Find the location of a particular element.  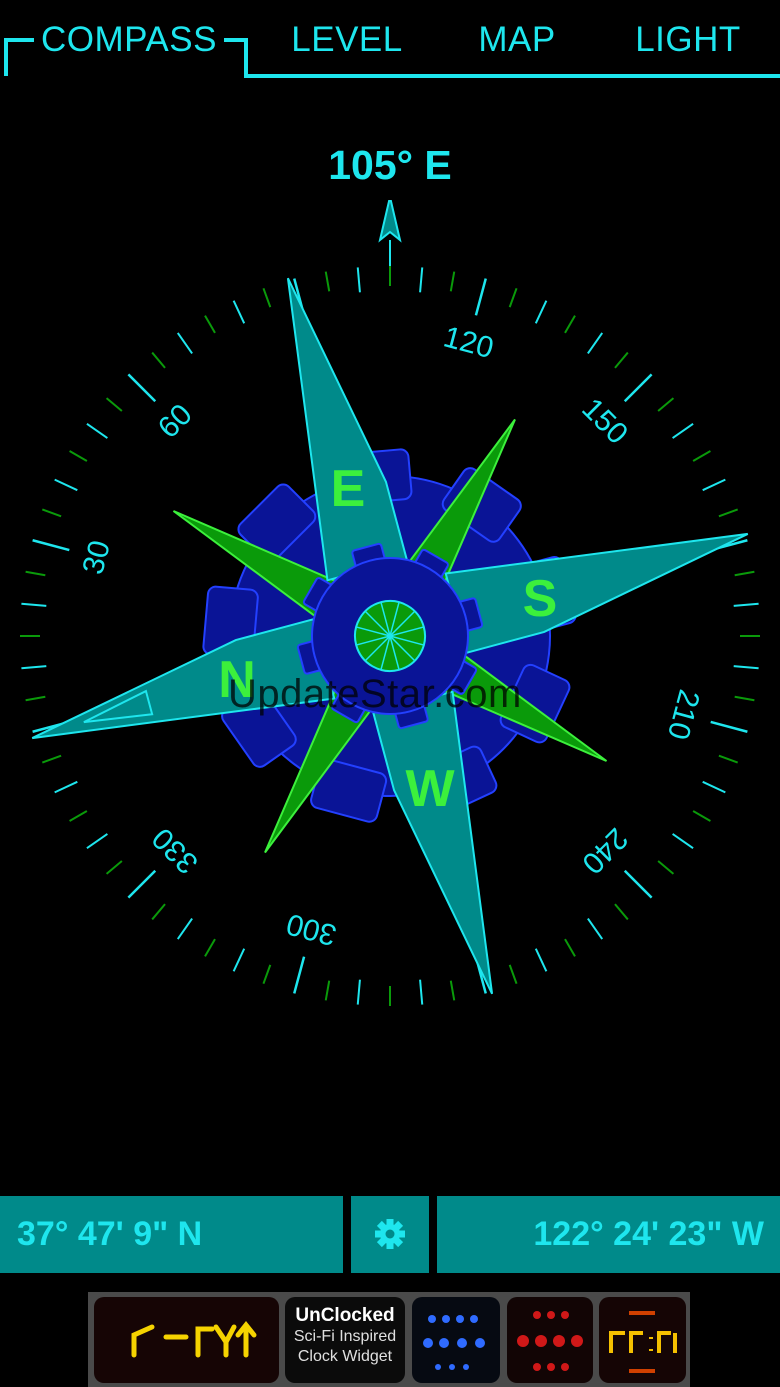

longitude-readout: 122° 24' 23" W is located at coordinates (608, 1234).